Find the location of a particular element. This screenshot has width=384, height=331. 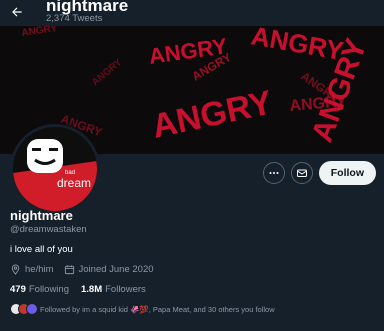

follow-counts: 479 Following 1.8M Followers is located at coordinates (78, 289).